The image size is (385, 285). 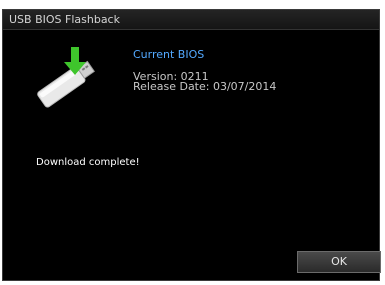 I want to click on current-bios-heading: Current BIOS, so click(x=169, y=54).